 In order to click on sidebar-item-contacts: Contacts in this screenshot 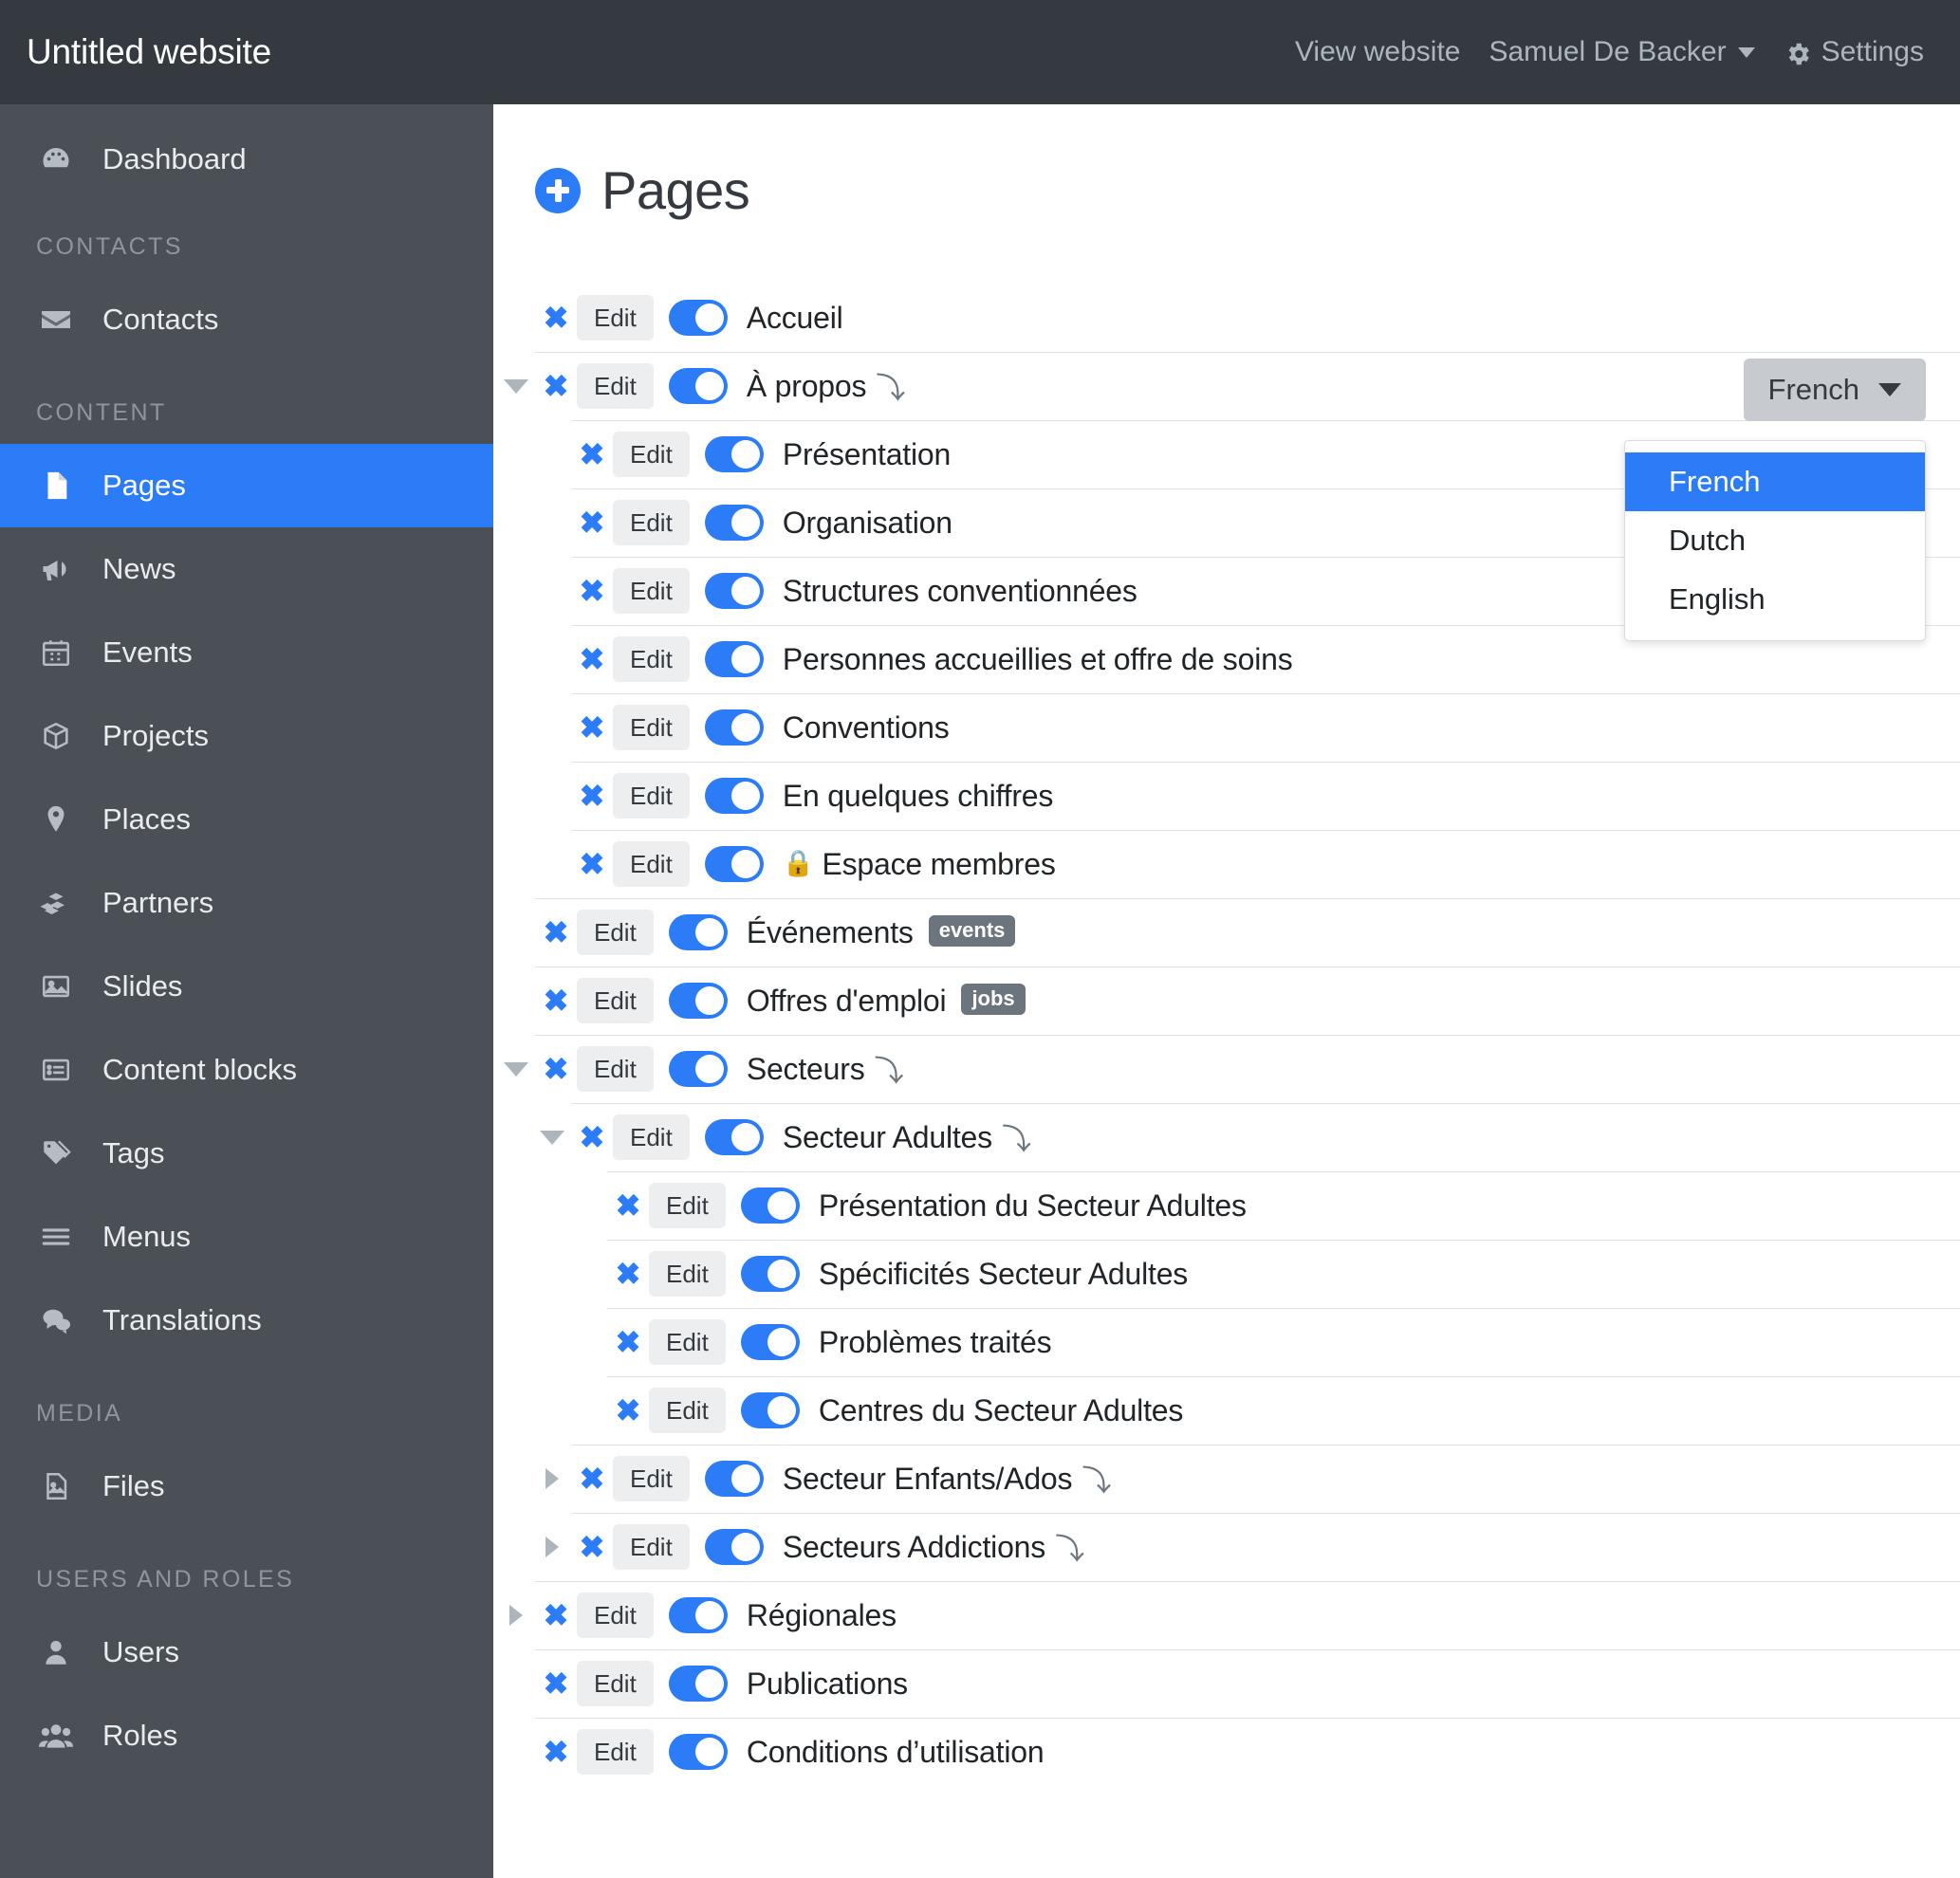, I will do `click(247, 319)`.